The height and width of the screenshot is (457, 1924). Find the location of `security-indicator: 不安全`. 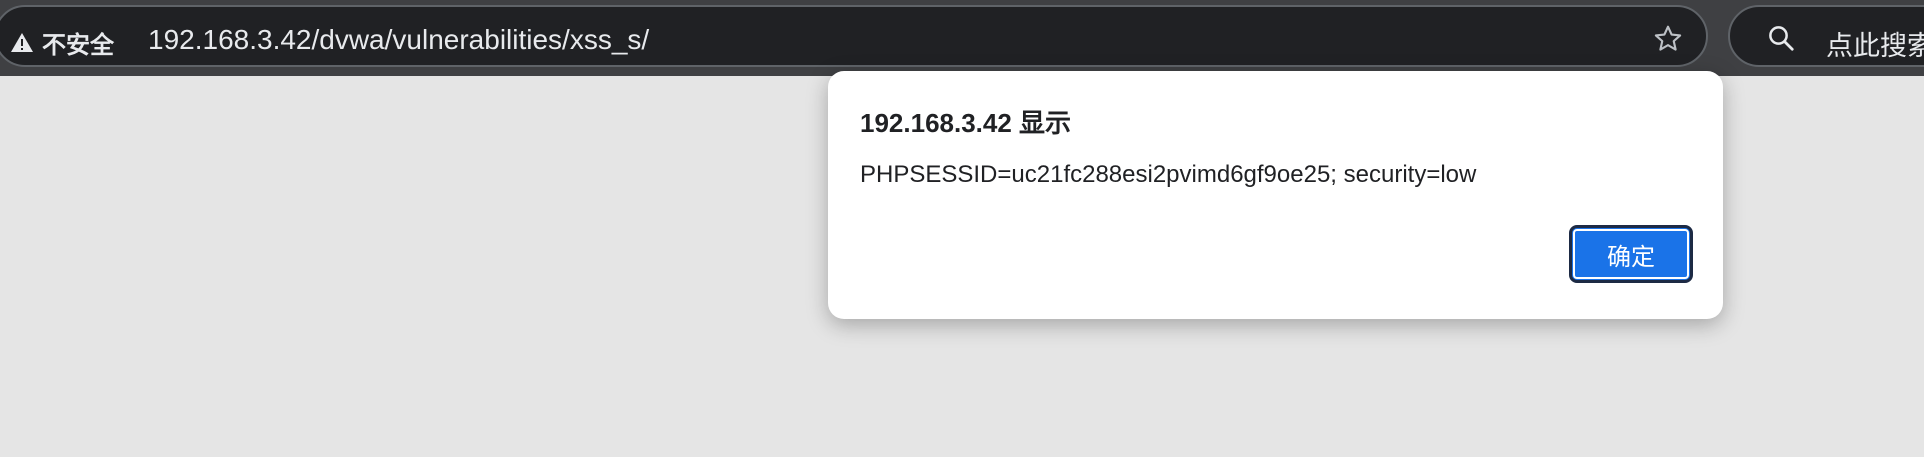

security-indicator: 不安全 is located at coordinates (62, 42).